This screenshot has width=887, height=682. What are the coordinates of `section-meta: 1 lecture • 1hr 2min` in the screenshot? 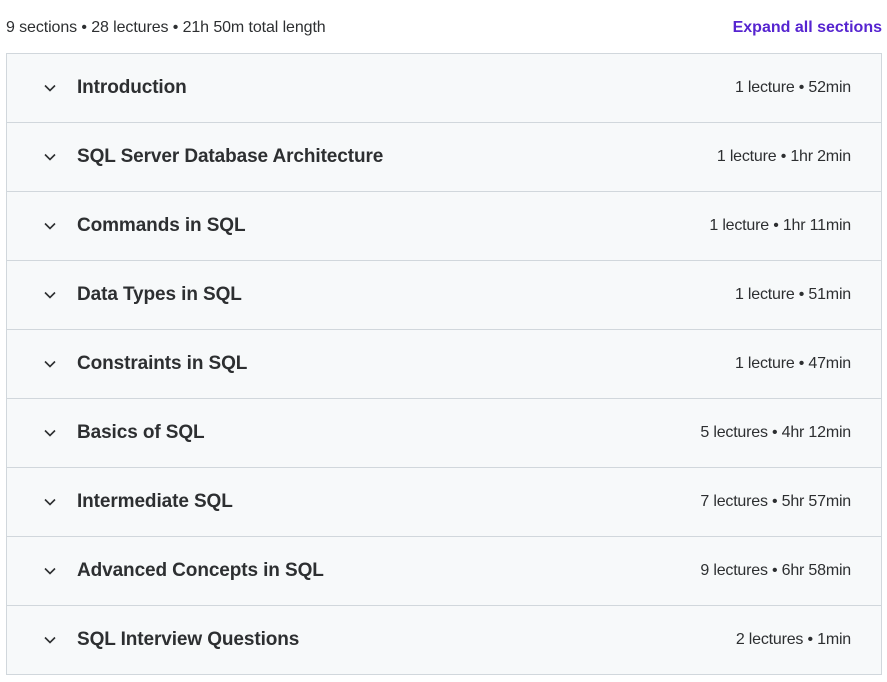 It's located at (783, 156).